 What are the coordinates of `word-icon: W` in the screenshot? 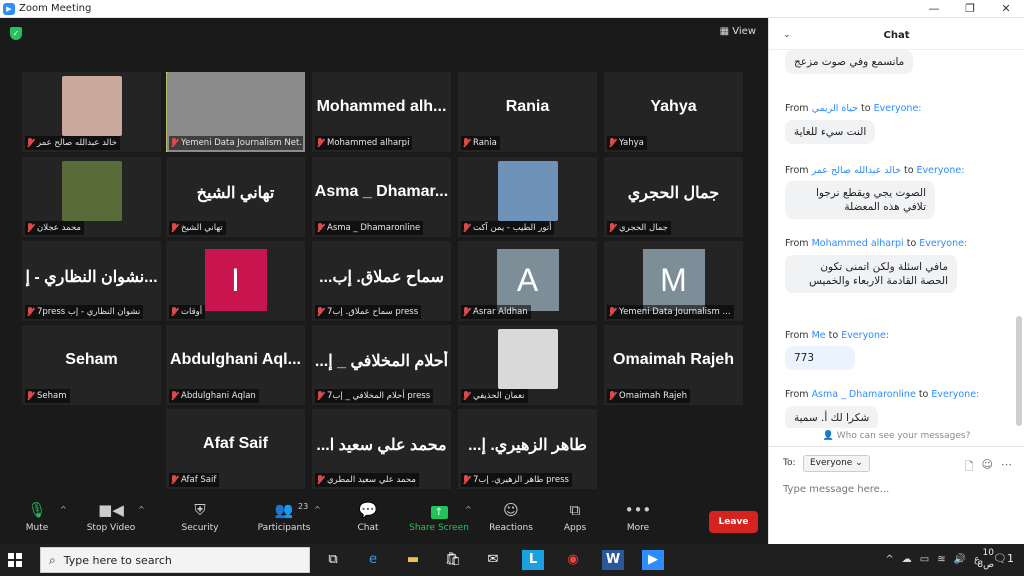 It's located at (613, 560).